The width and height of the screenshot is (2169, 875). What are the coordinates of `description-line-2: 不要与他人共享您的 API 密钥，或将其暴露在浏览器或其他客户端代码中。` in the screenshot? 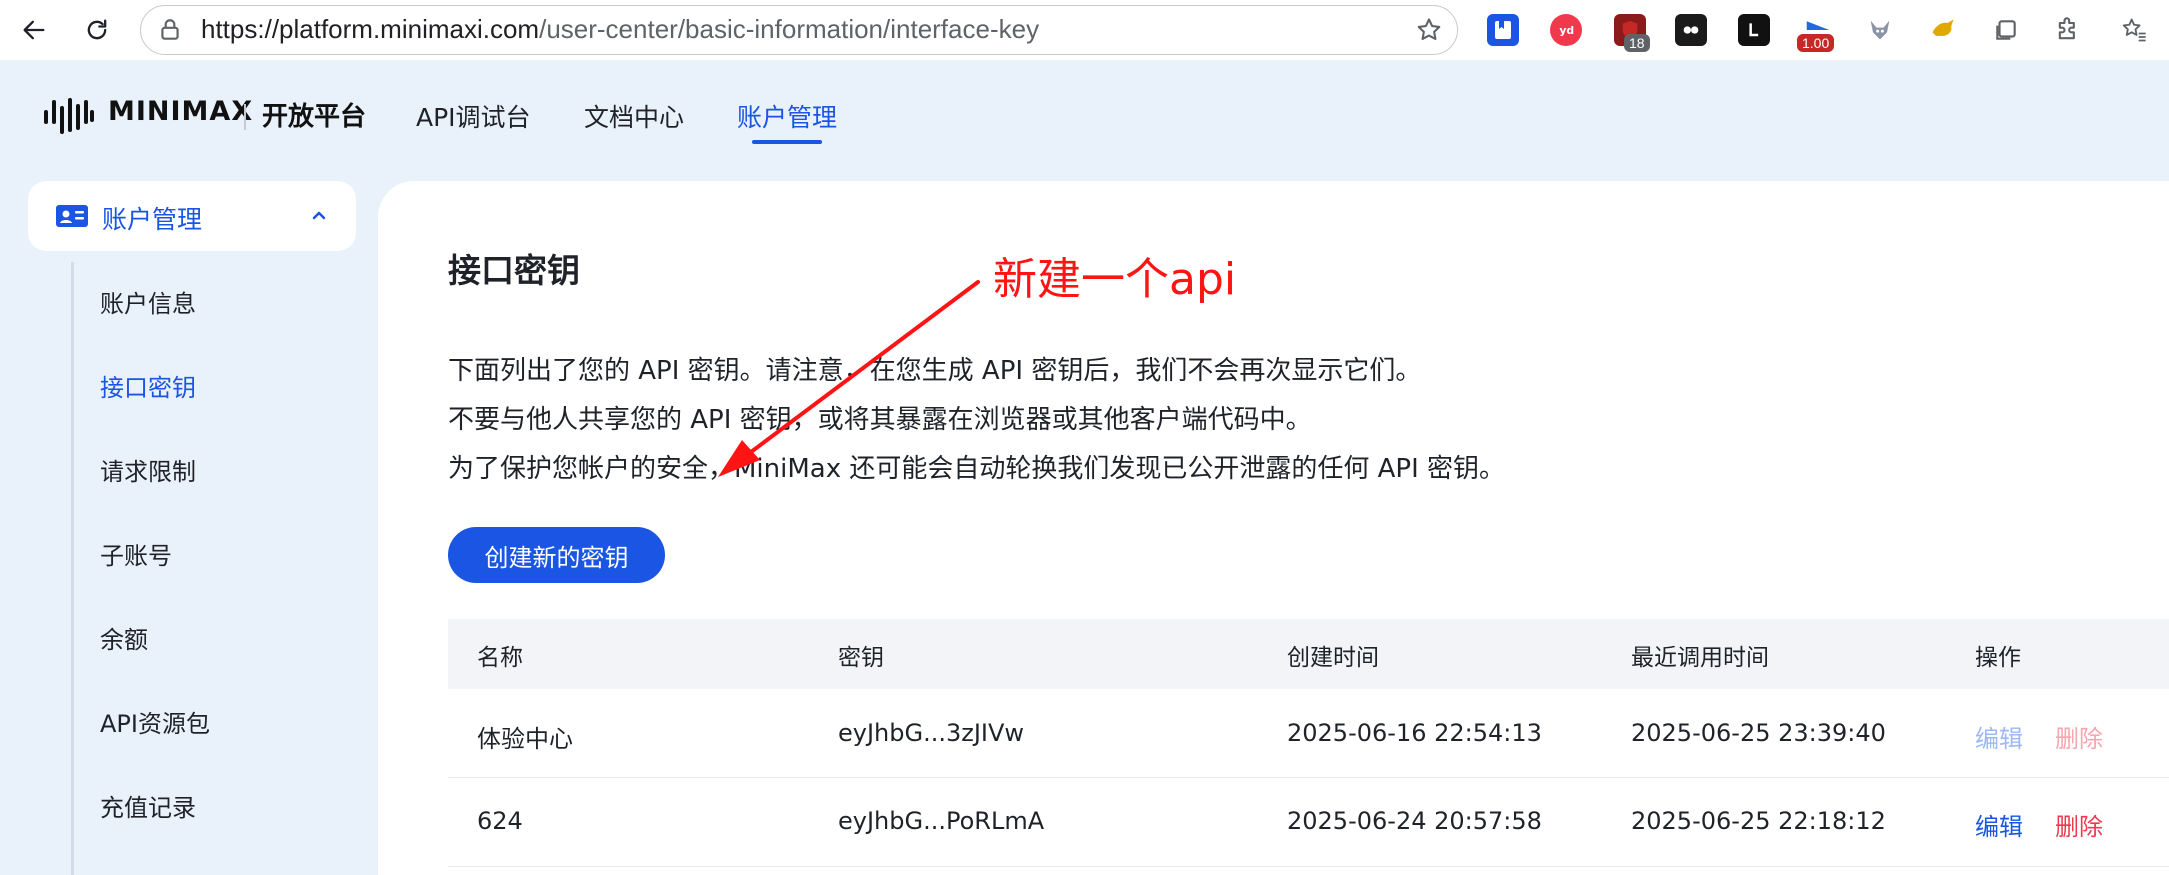 It's located at (880, 420).